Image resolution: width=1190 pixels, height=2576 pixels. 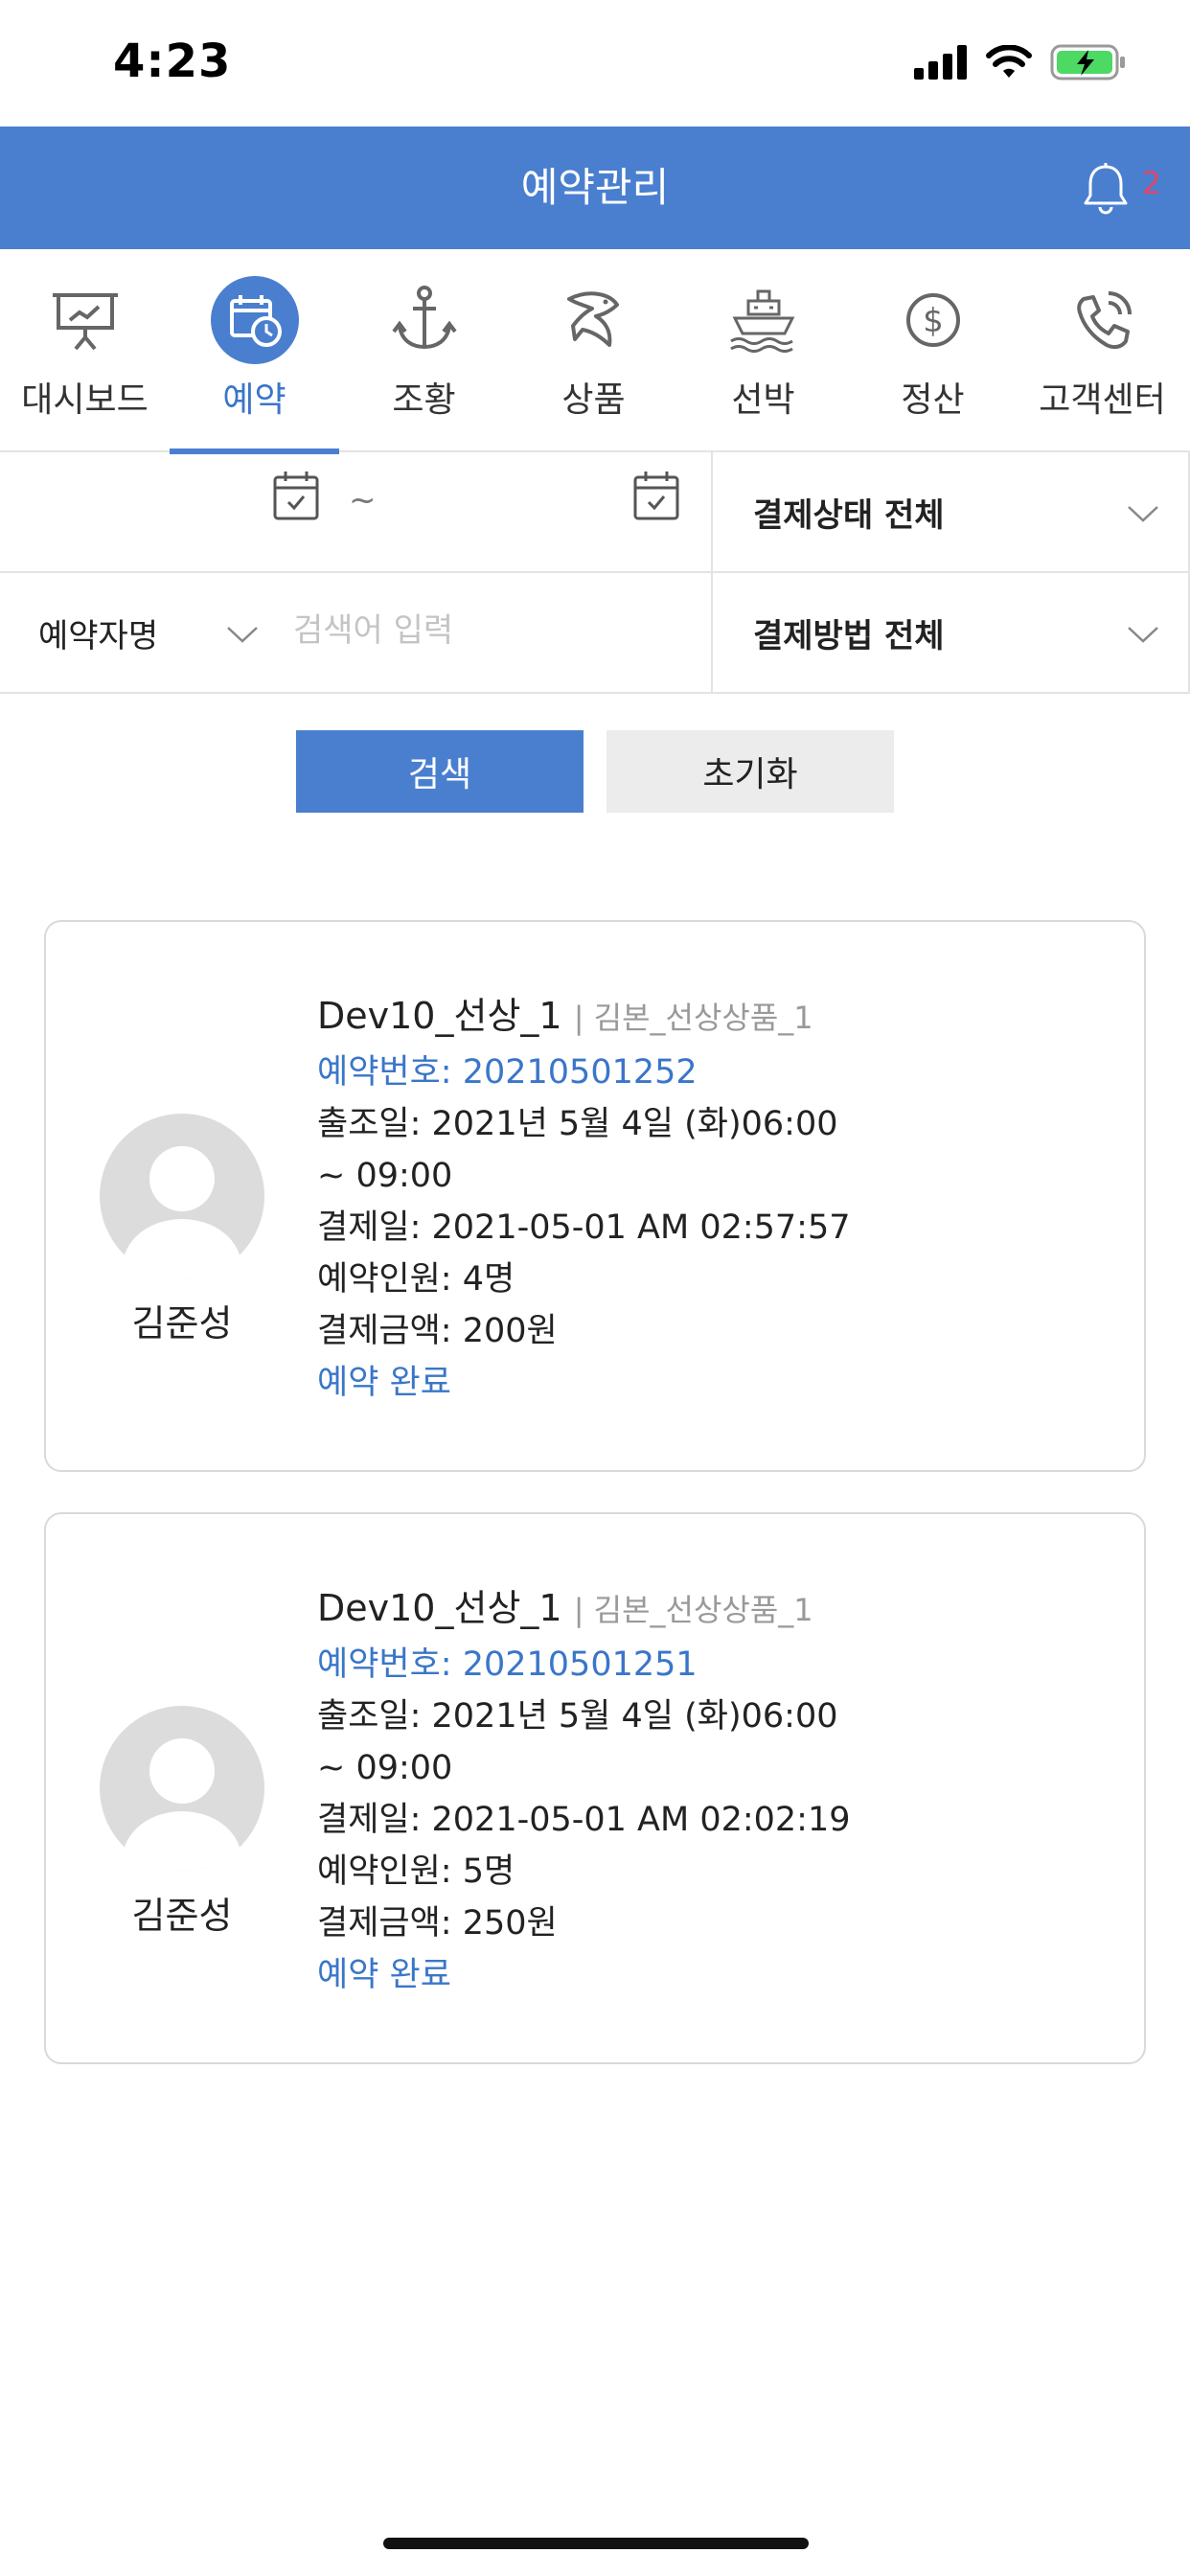 I want to click on cellular-signal-icon, so click(x=941, y=63).